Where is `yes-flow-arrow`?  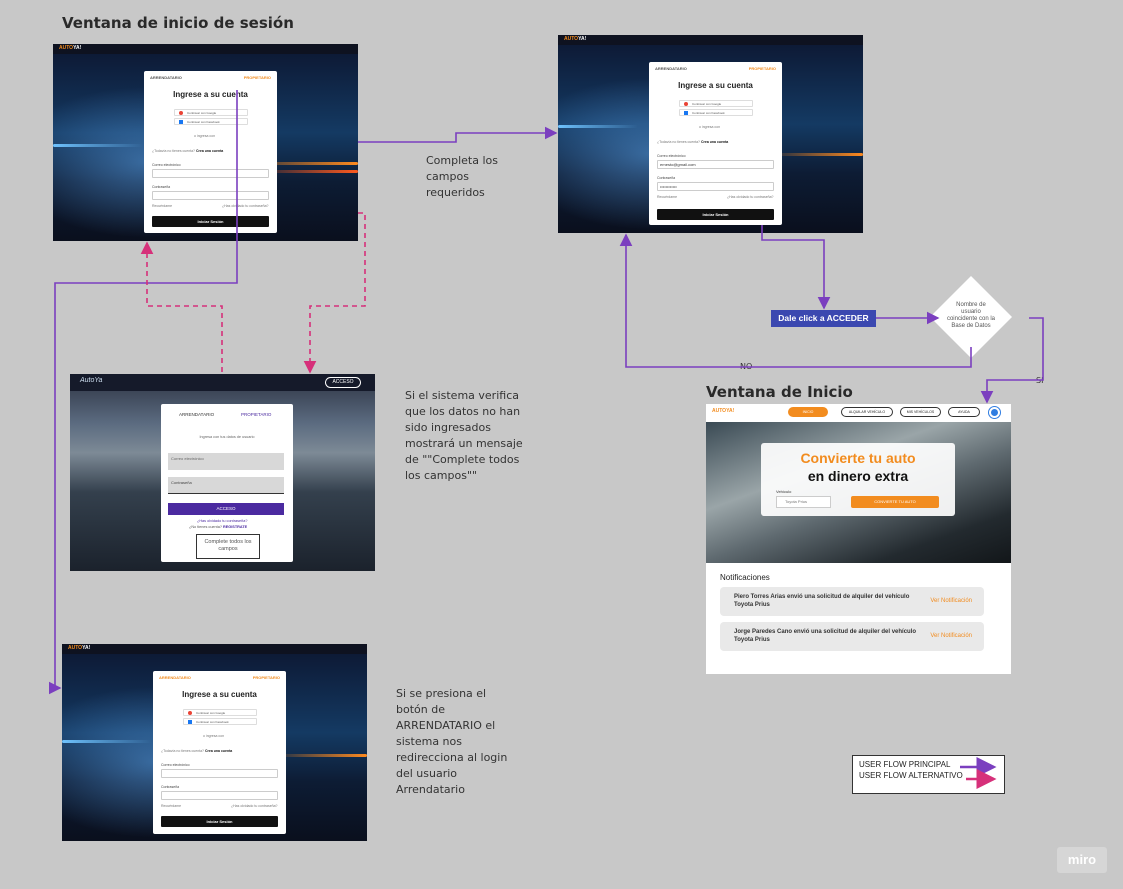
yes-flow-arrow is located at coordinates (1012, 360).